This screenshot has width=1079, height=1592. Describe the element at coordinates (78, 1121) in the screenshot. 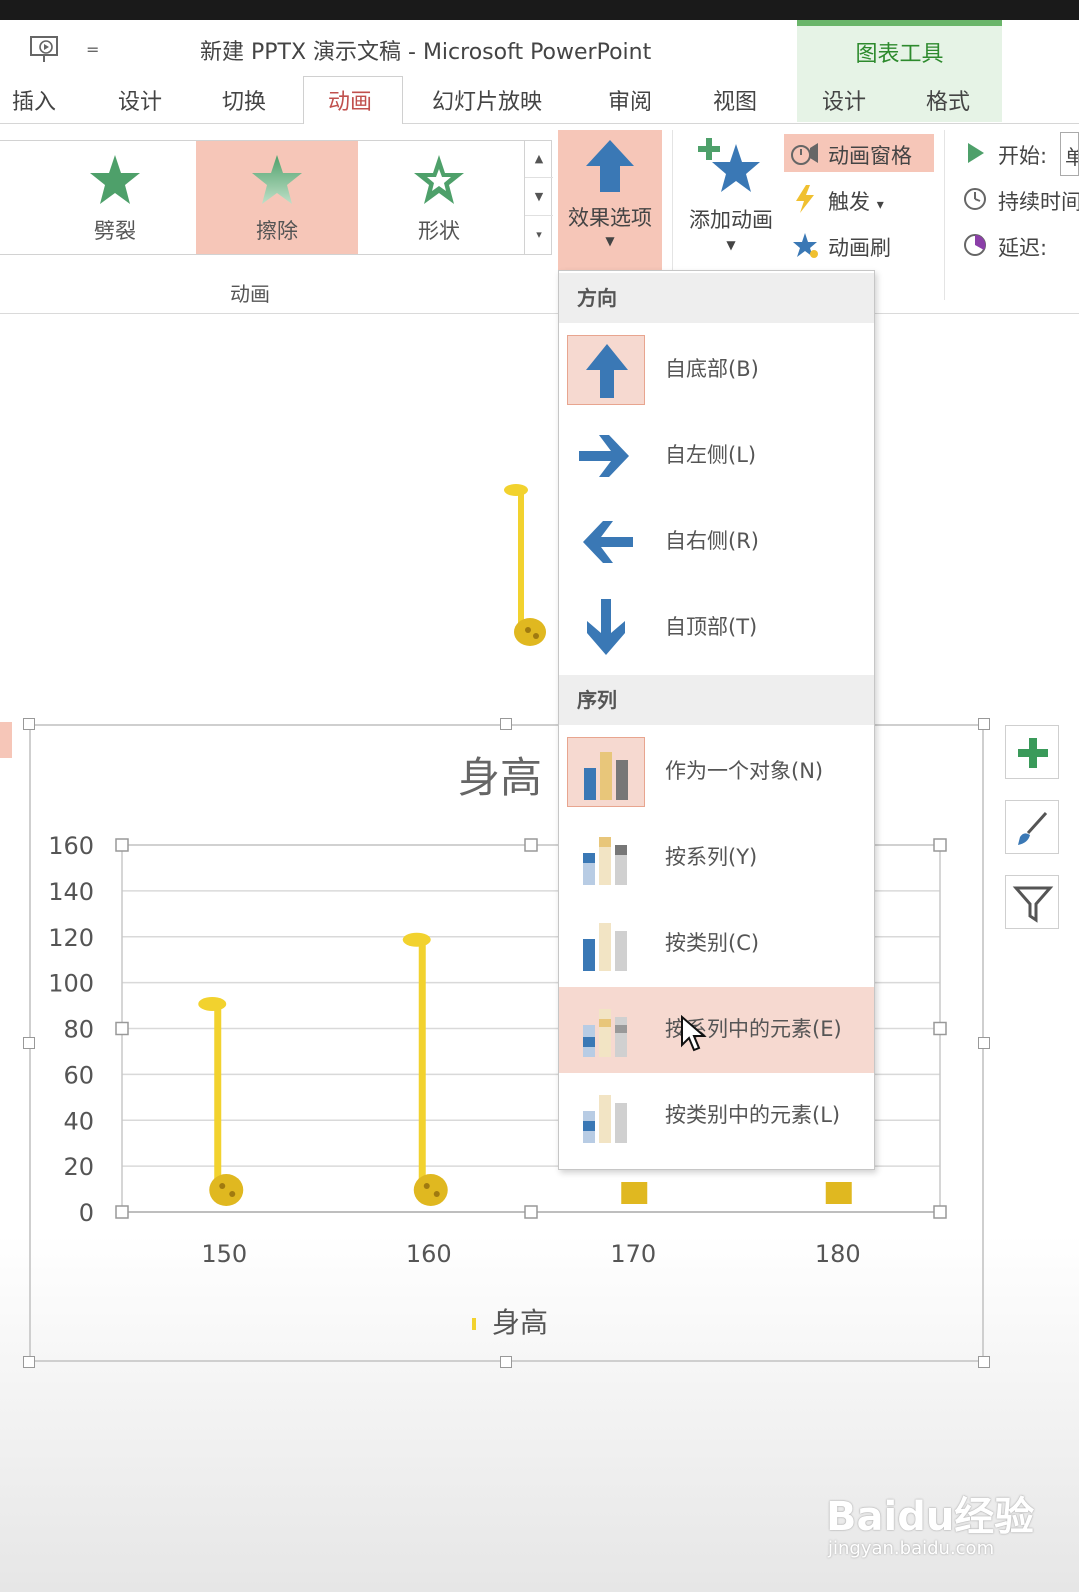

I see `y-tick-label: 40` at that location.